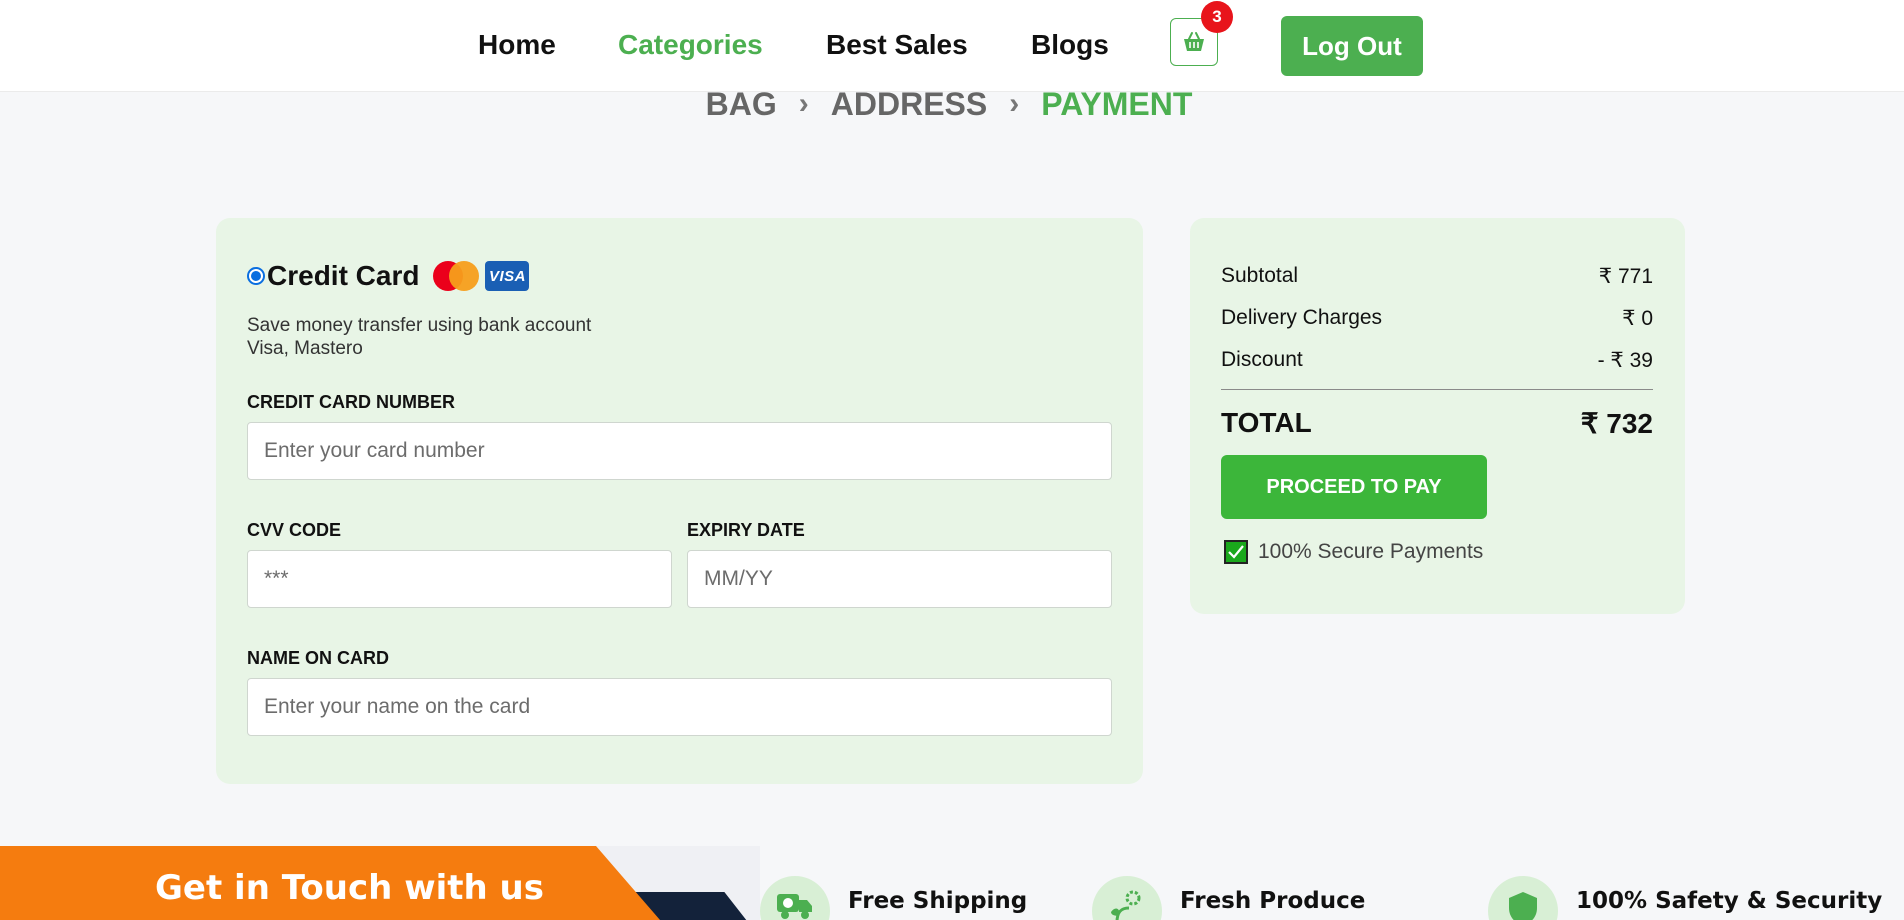 The image size is (1904, 920). Describe the element at coordinates (938, 901) in the screenshot. I see `feature-title: Free Shipping` at that location.